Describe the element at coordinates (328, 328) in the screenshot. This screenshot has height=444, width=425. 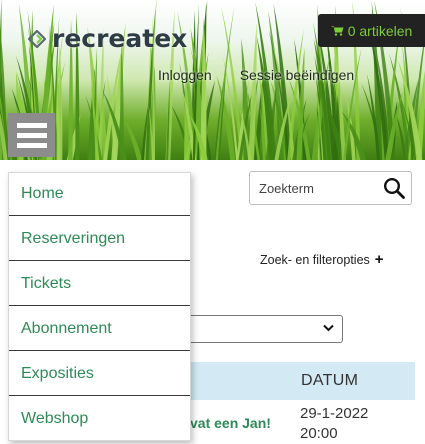
I see `chevron-down-icon` at that location.